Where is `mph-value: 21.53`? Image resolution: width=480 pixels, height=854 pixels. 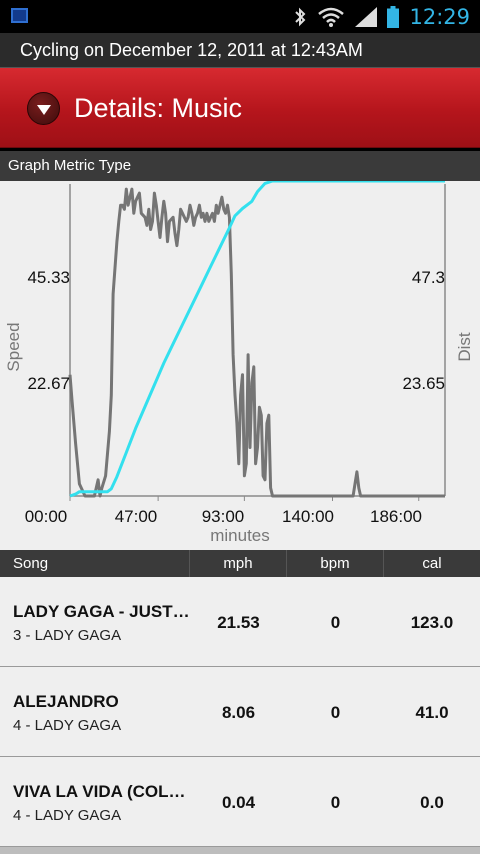 mph-value: 21.53 is located at coordinates (238, 622).